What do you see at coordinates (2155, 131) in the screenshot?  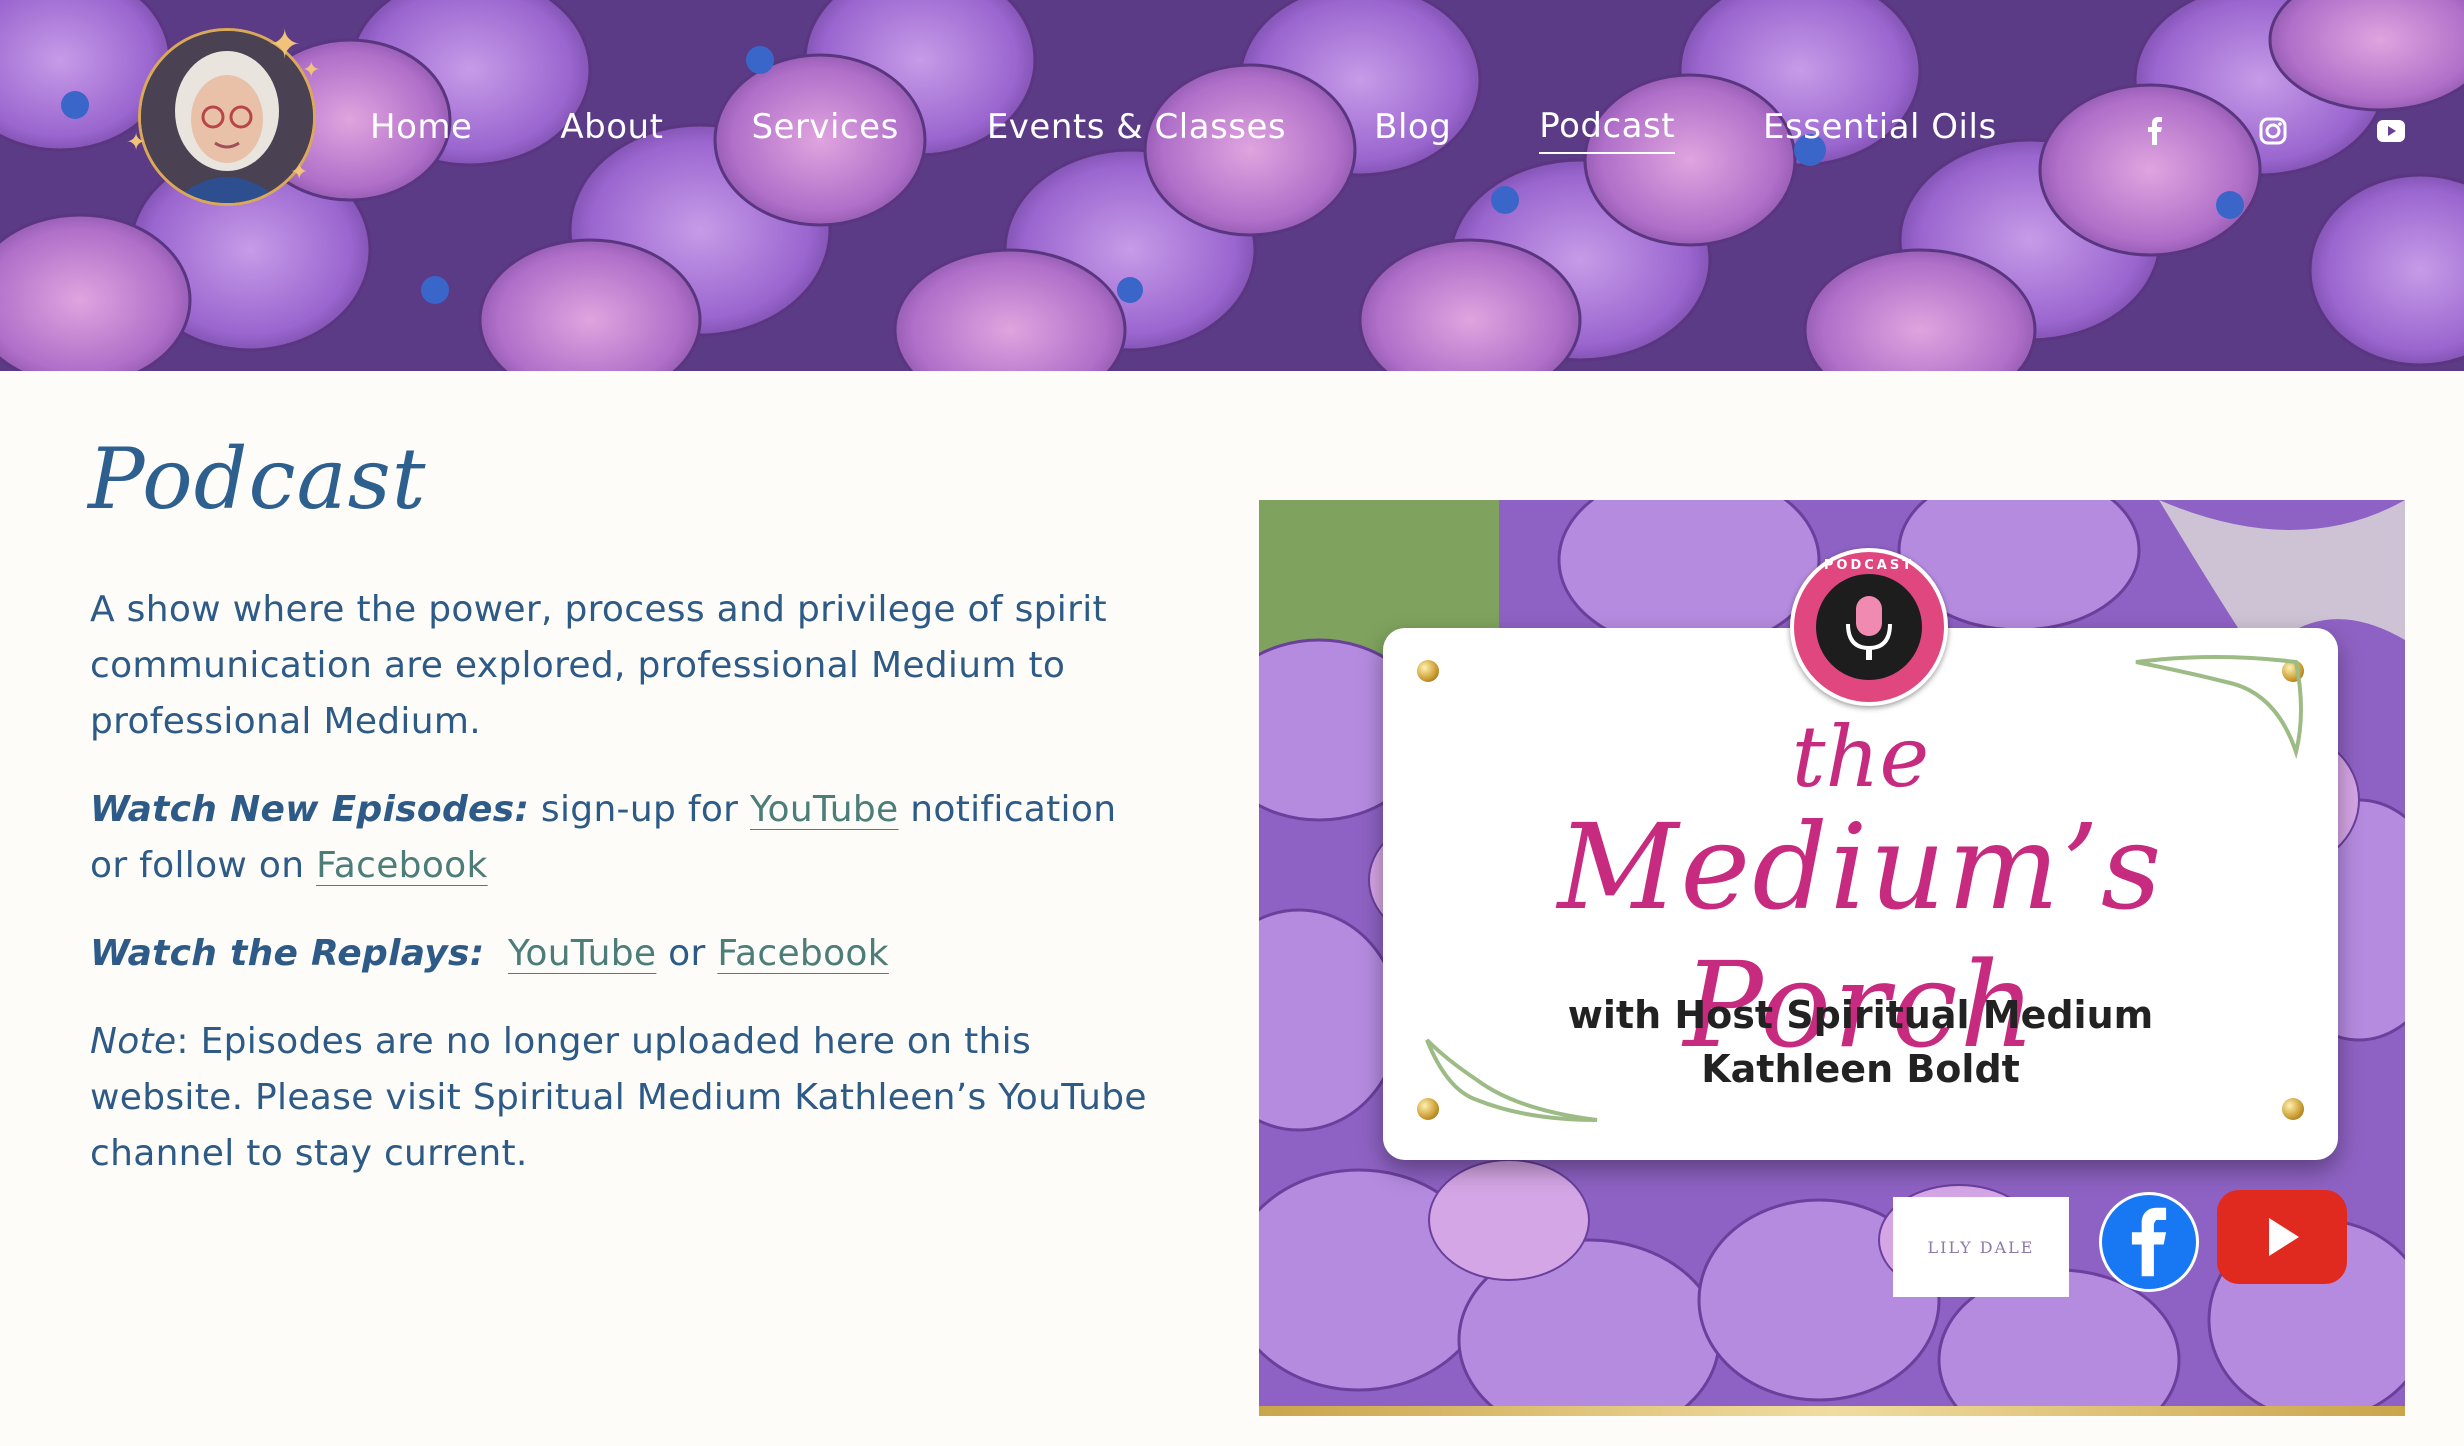 I see `facebook-icon` at bounding box center [2155, 131].